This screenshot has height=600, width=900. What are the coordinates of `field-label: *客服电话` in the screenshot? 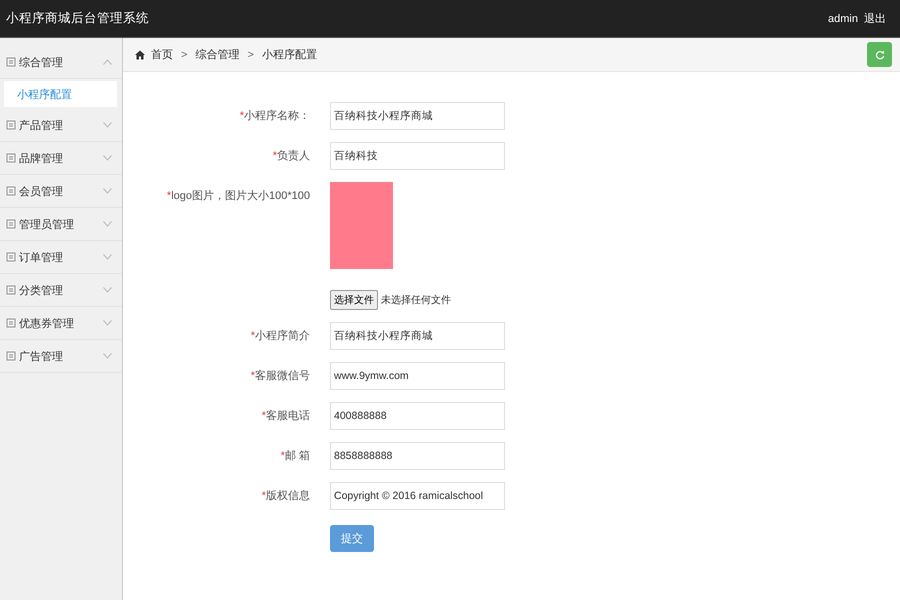 It's located at (285, 416).